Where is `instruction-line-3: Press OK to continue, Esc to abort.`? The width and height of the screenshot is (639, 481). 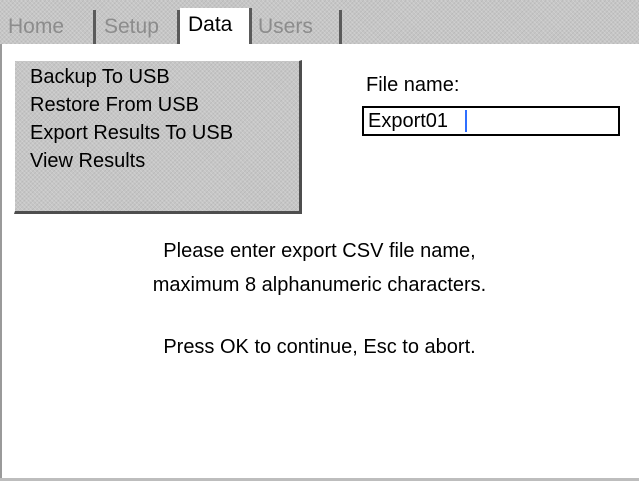
instruction-line-3: Press OK to continue, Esc to abort. is located at coordinates (319, 347).